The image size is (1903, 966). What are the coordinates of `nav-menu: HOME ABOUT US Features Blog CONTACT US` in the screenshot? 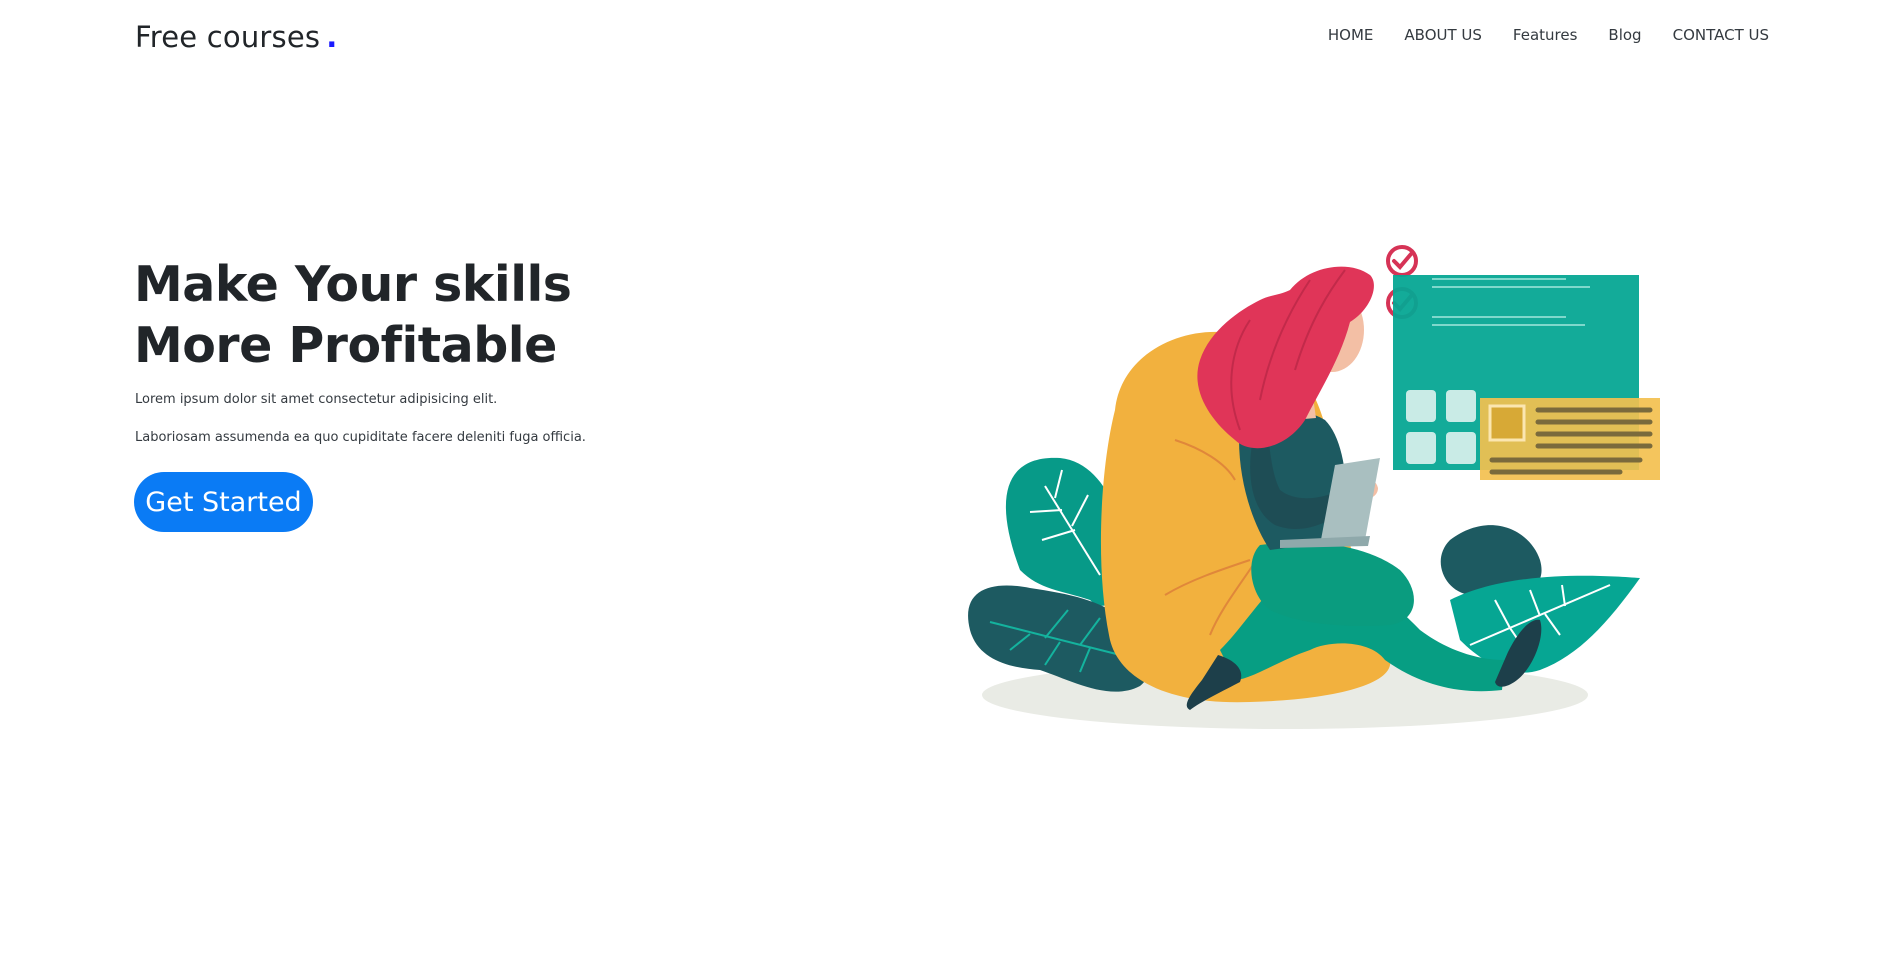 It's located at (1533, 35).